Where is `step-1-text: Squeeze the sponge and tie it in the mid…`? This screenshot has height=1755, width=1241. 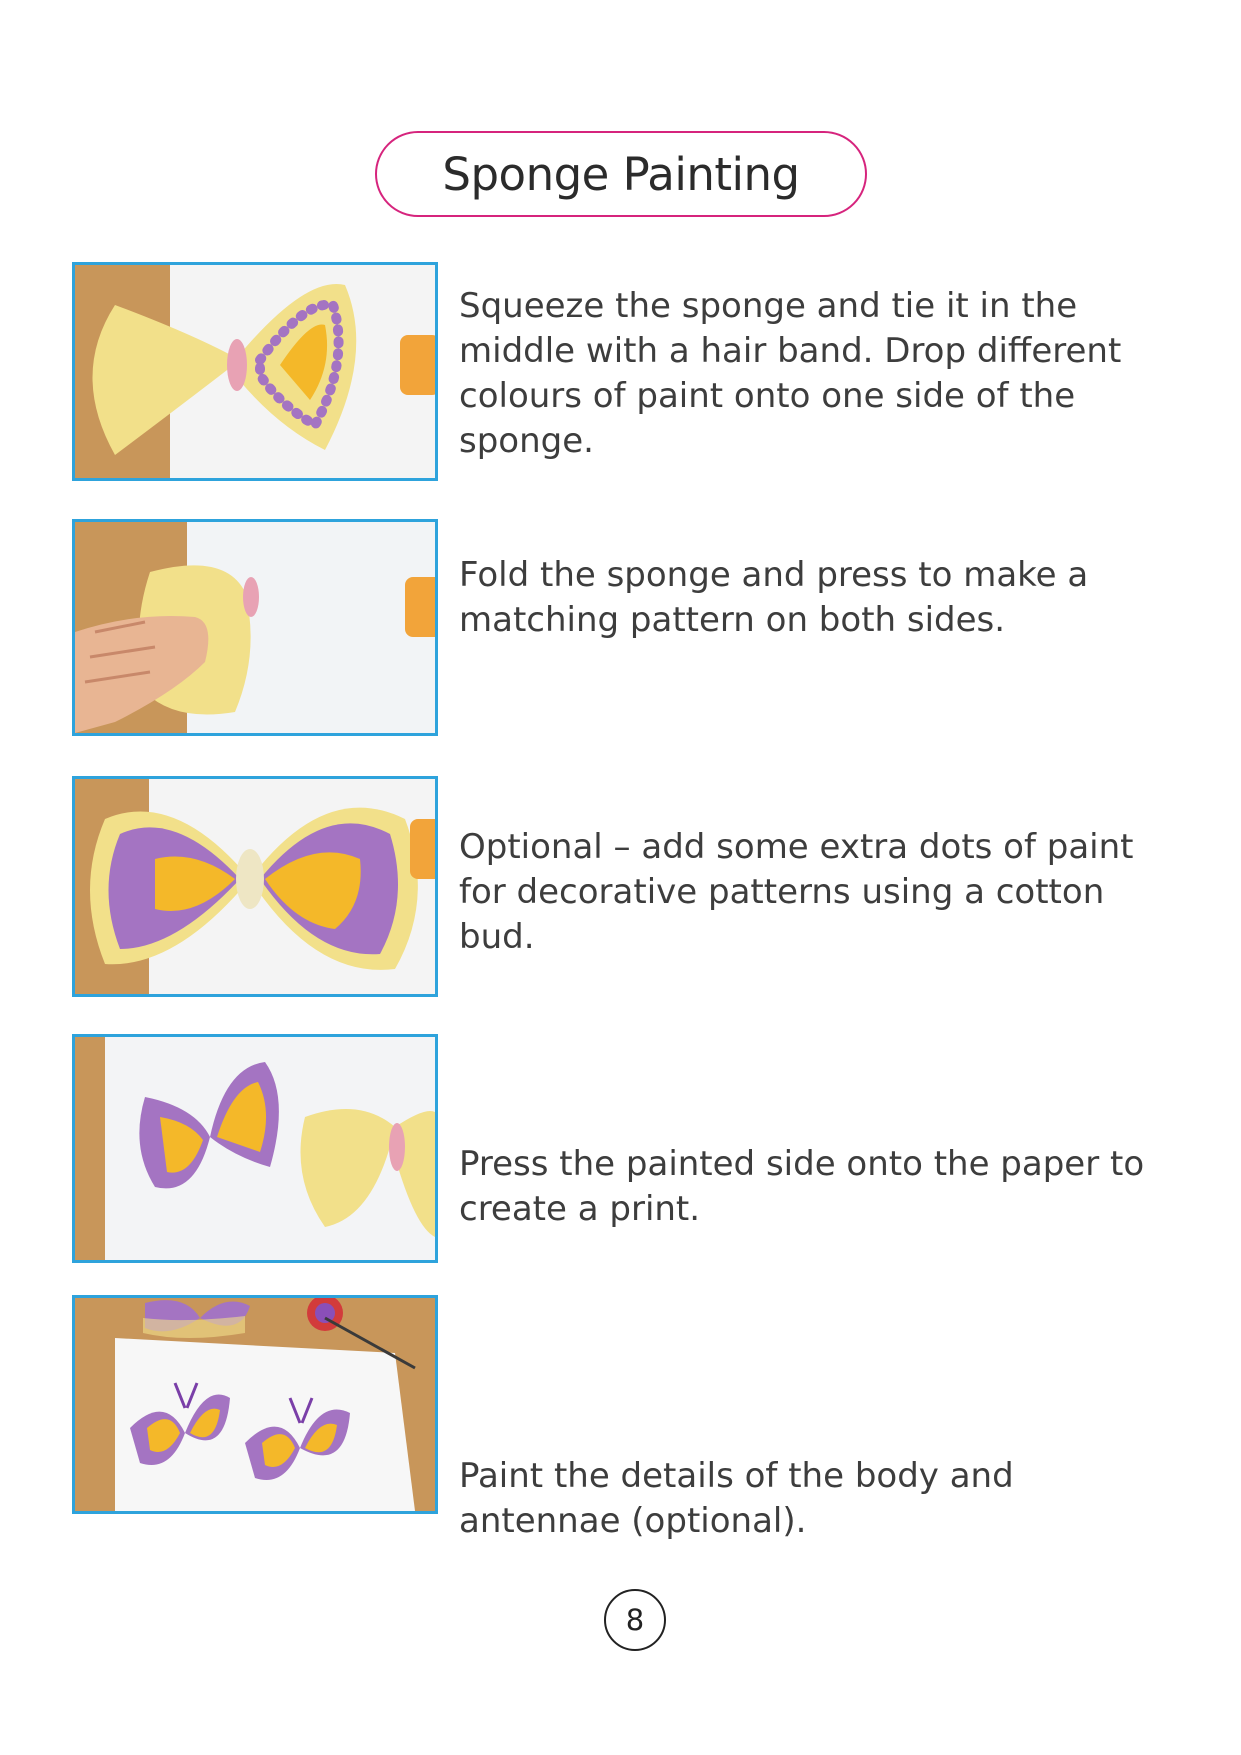 step-1-text: Squeeze the sponge and tie it in the mid… is located at coordinates (790, 373).